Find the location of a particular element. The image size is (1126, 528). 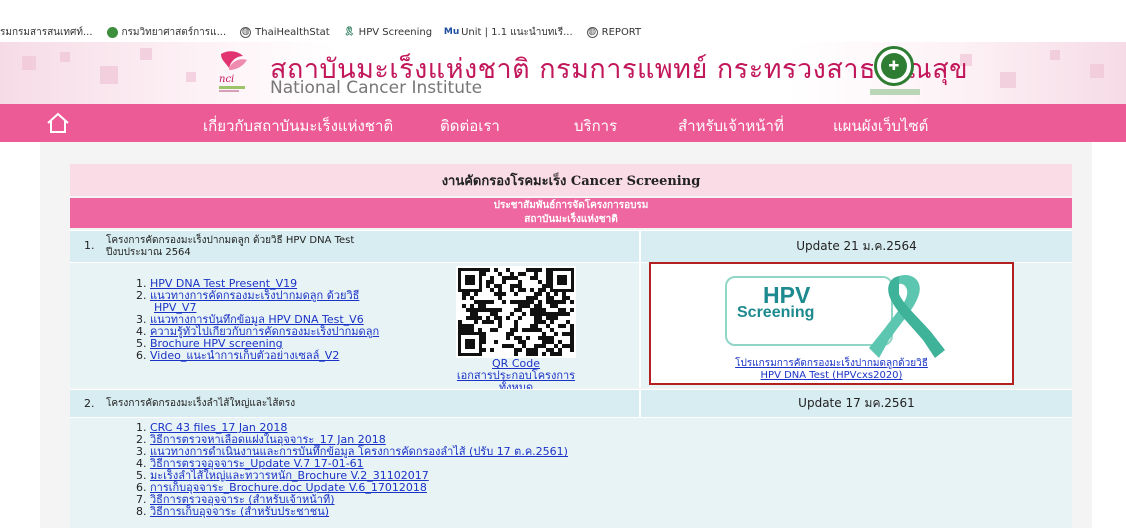

nav-item-contact: ติดต่อเรา is located at coordinates (470, 126).